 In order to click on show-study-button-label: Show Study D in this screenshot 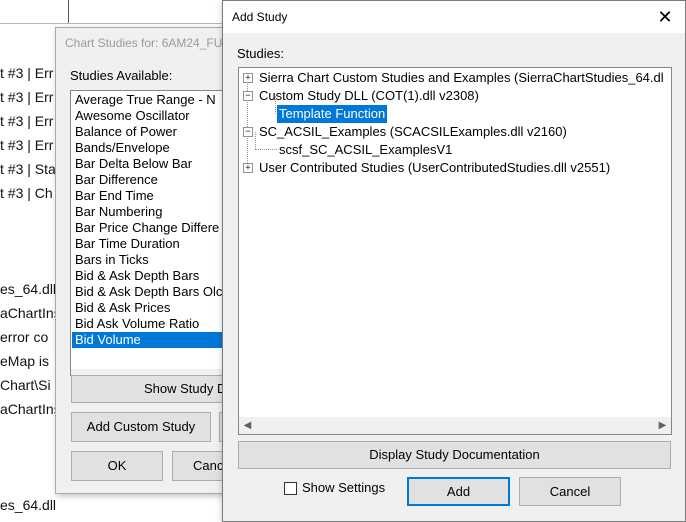, I will do `click(185, 388)`.